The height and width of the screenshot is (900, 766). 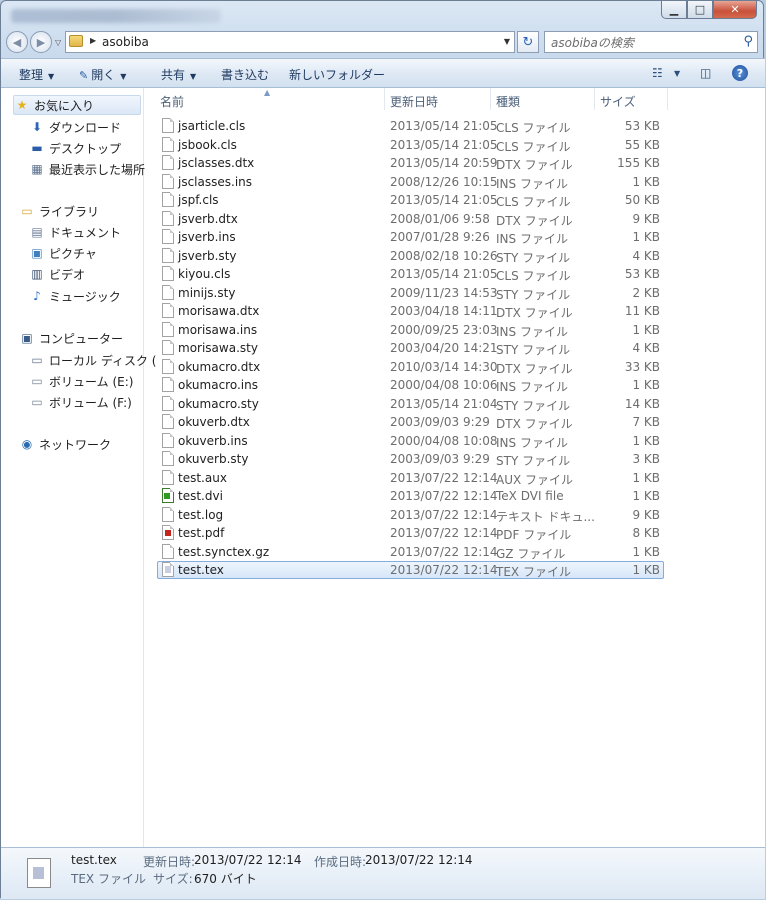 I want to click on close-button: ✕, so click(x=735, y=10).